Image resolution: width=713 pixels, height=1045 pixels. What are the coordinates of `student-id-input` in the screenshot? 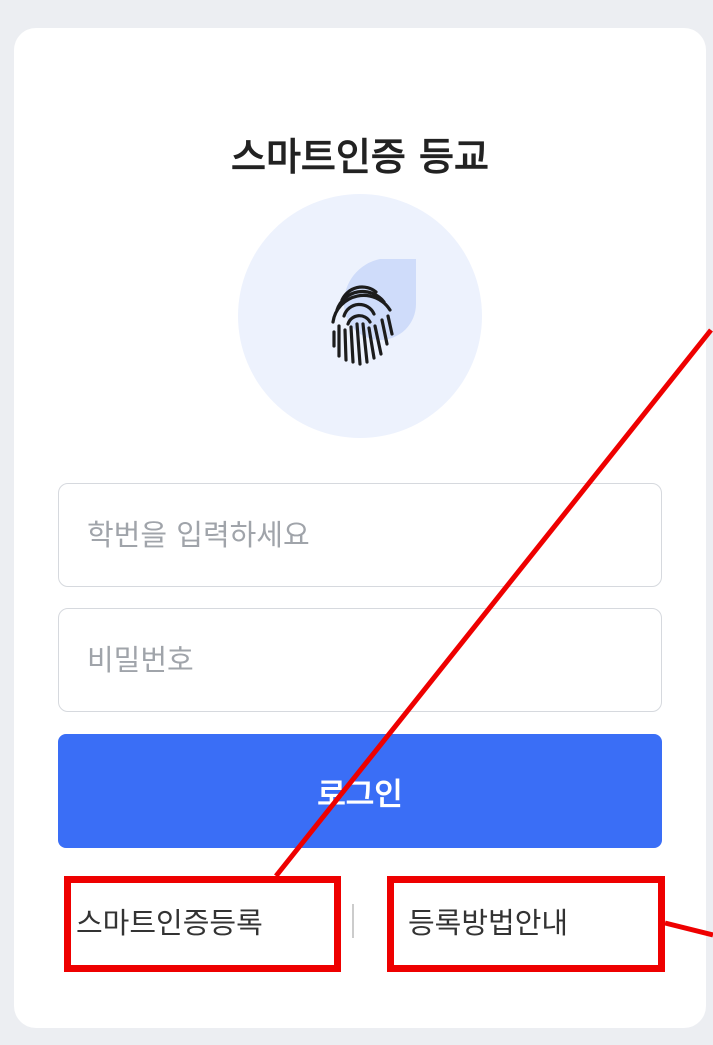 It's located at (360, 535).